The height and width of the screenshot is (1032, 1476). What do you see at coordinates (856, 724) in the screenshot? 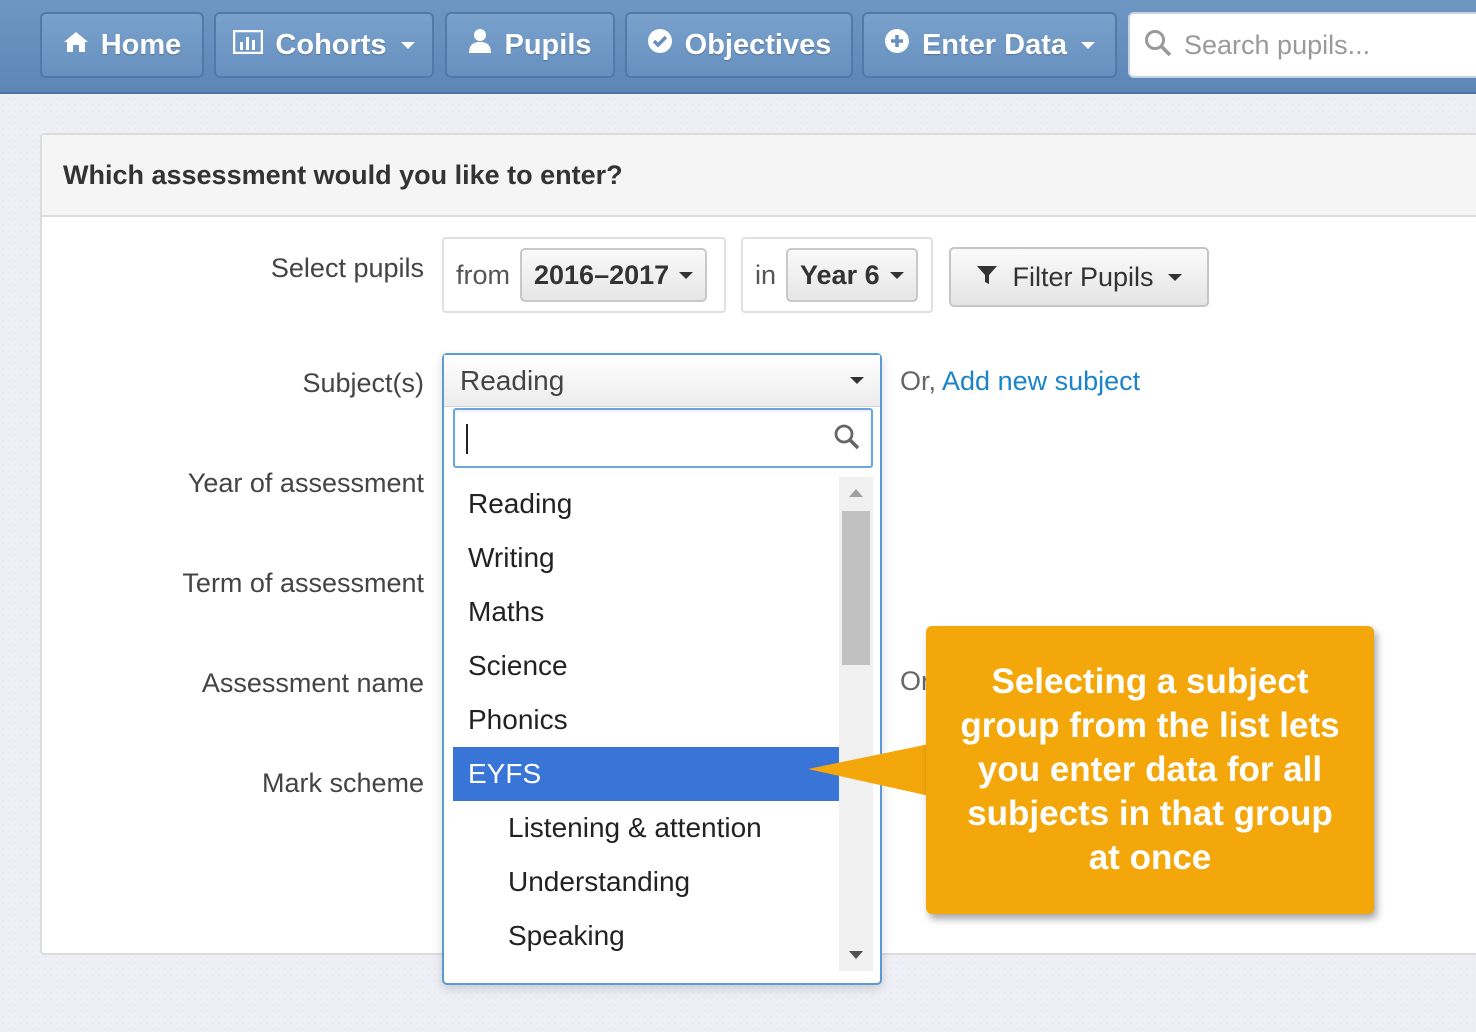
I see `dropdown-scrollbar` at bounding box center [856, 724].